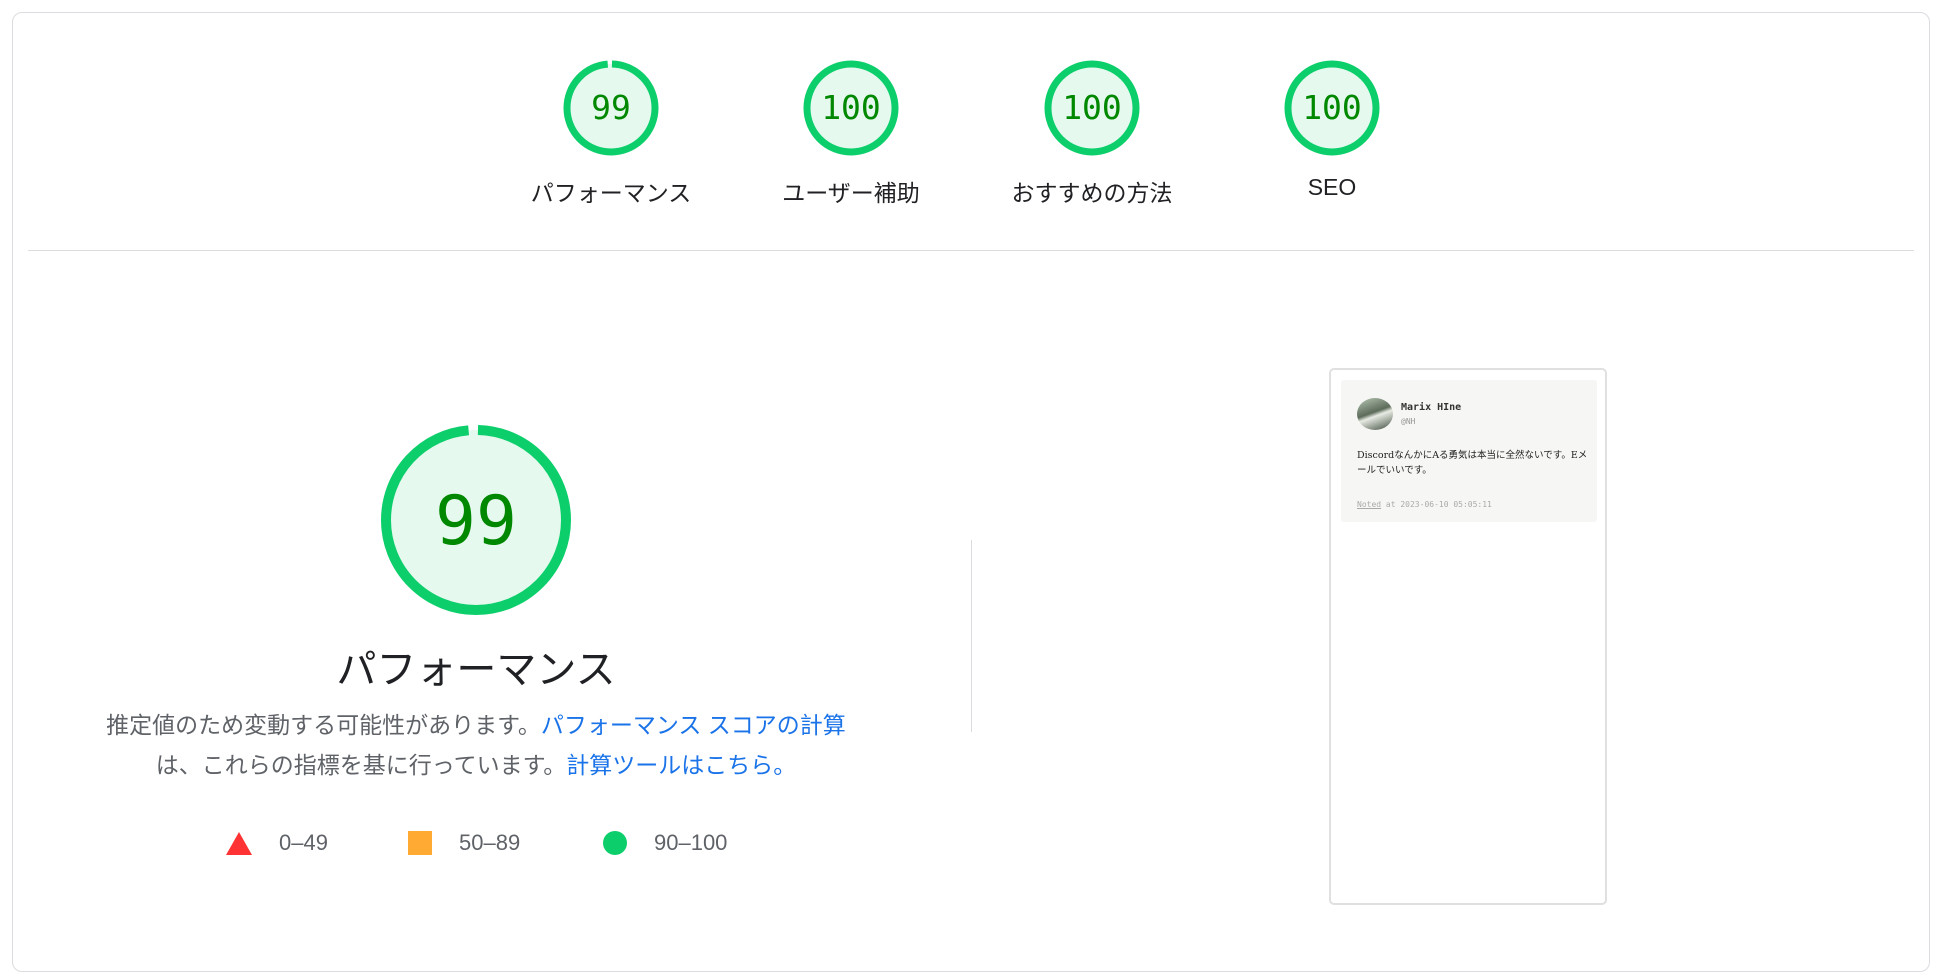  Describe the element at coordinates (1408, 421) in the screenshot. I see `author-handle: @NH` at that location.